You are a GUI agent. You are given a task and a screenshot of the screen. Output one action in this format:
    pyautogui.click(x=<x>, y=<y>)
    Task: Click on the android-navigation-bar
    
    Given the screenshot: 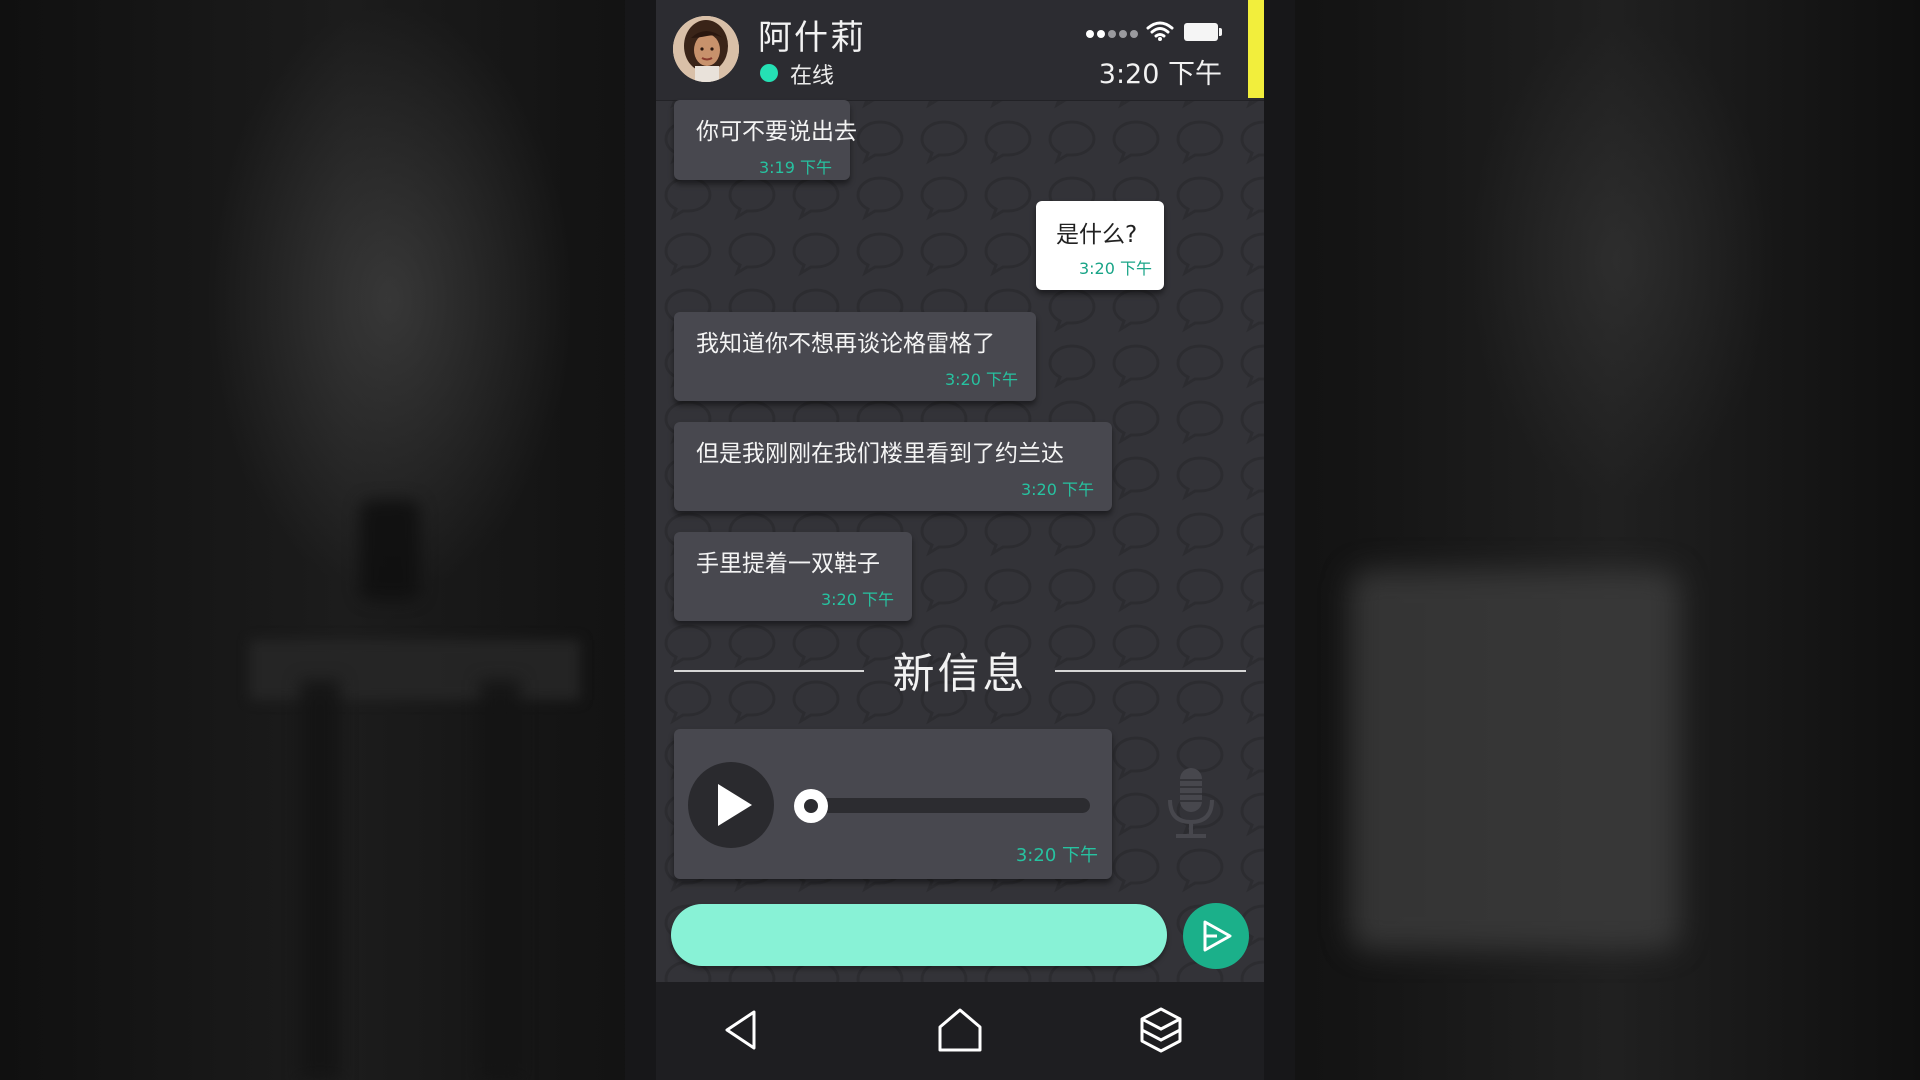 What is the action you would take?
    pyautogui.click(x=960, y=1031)
    